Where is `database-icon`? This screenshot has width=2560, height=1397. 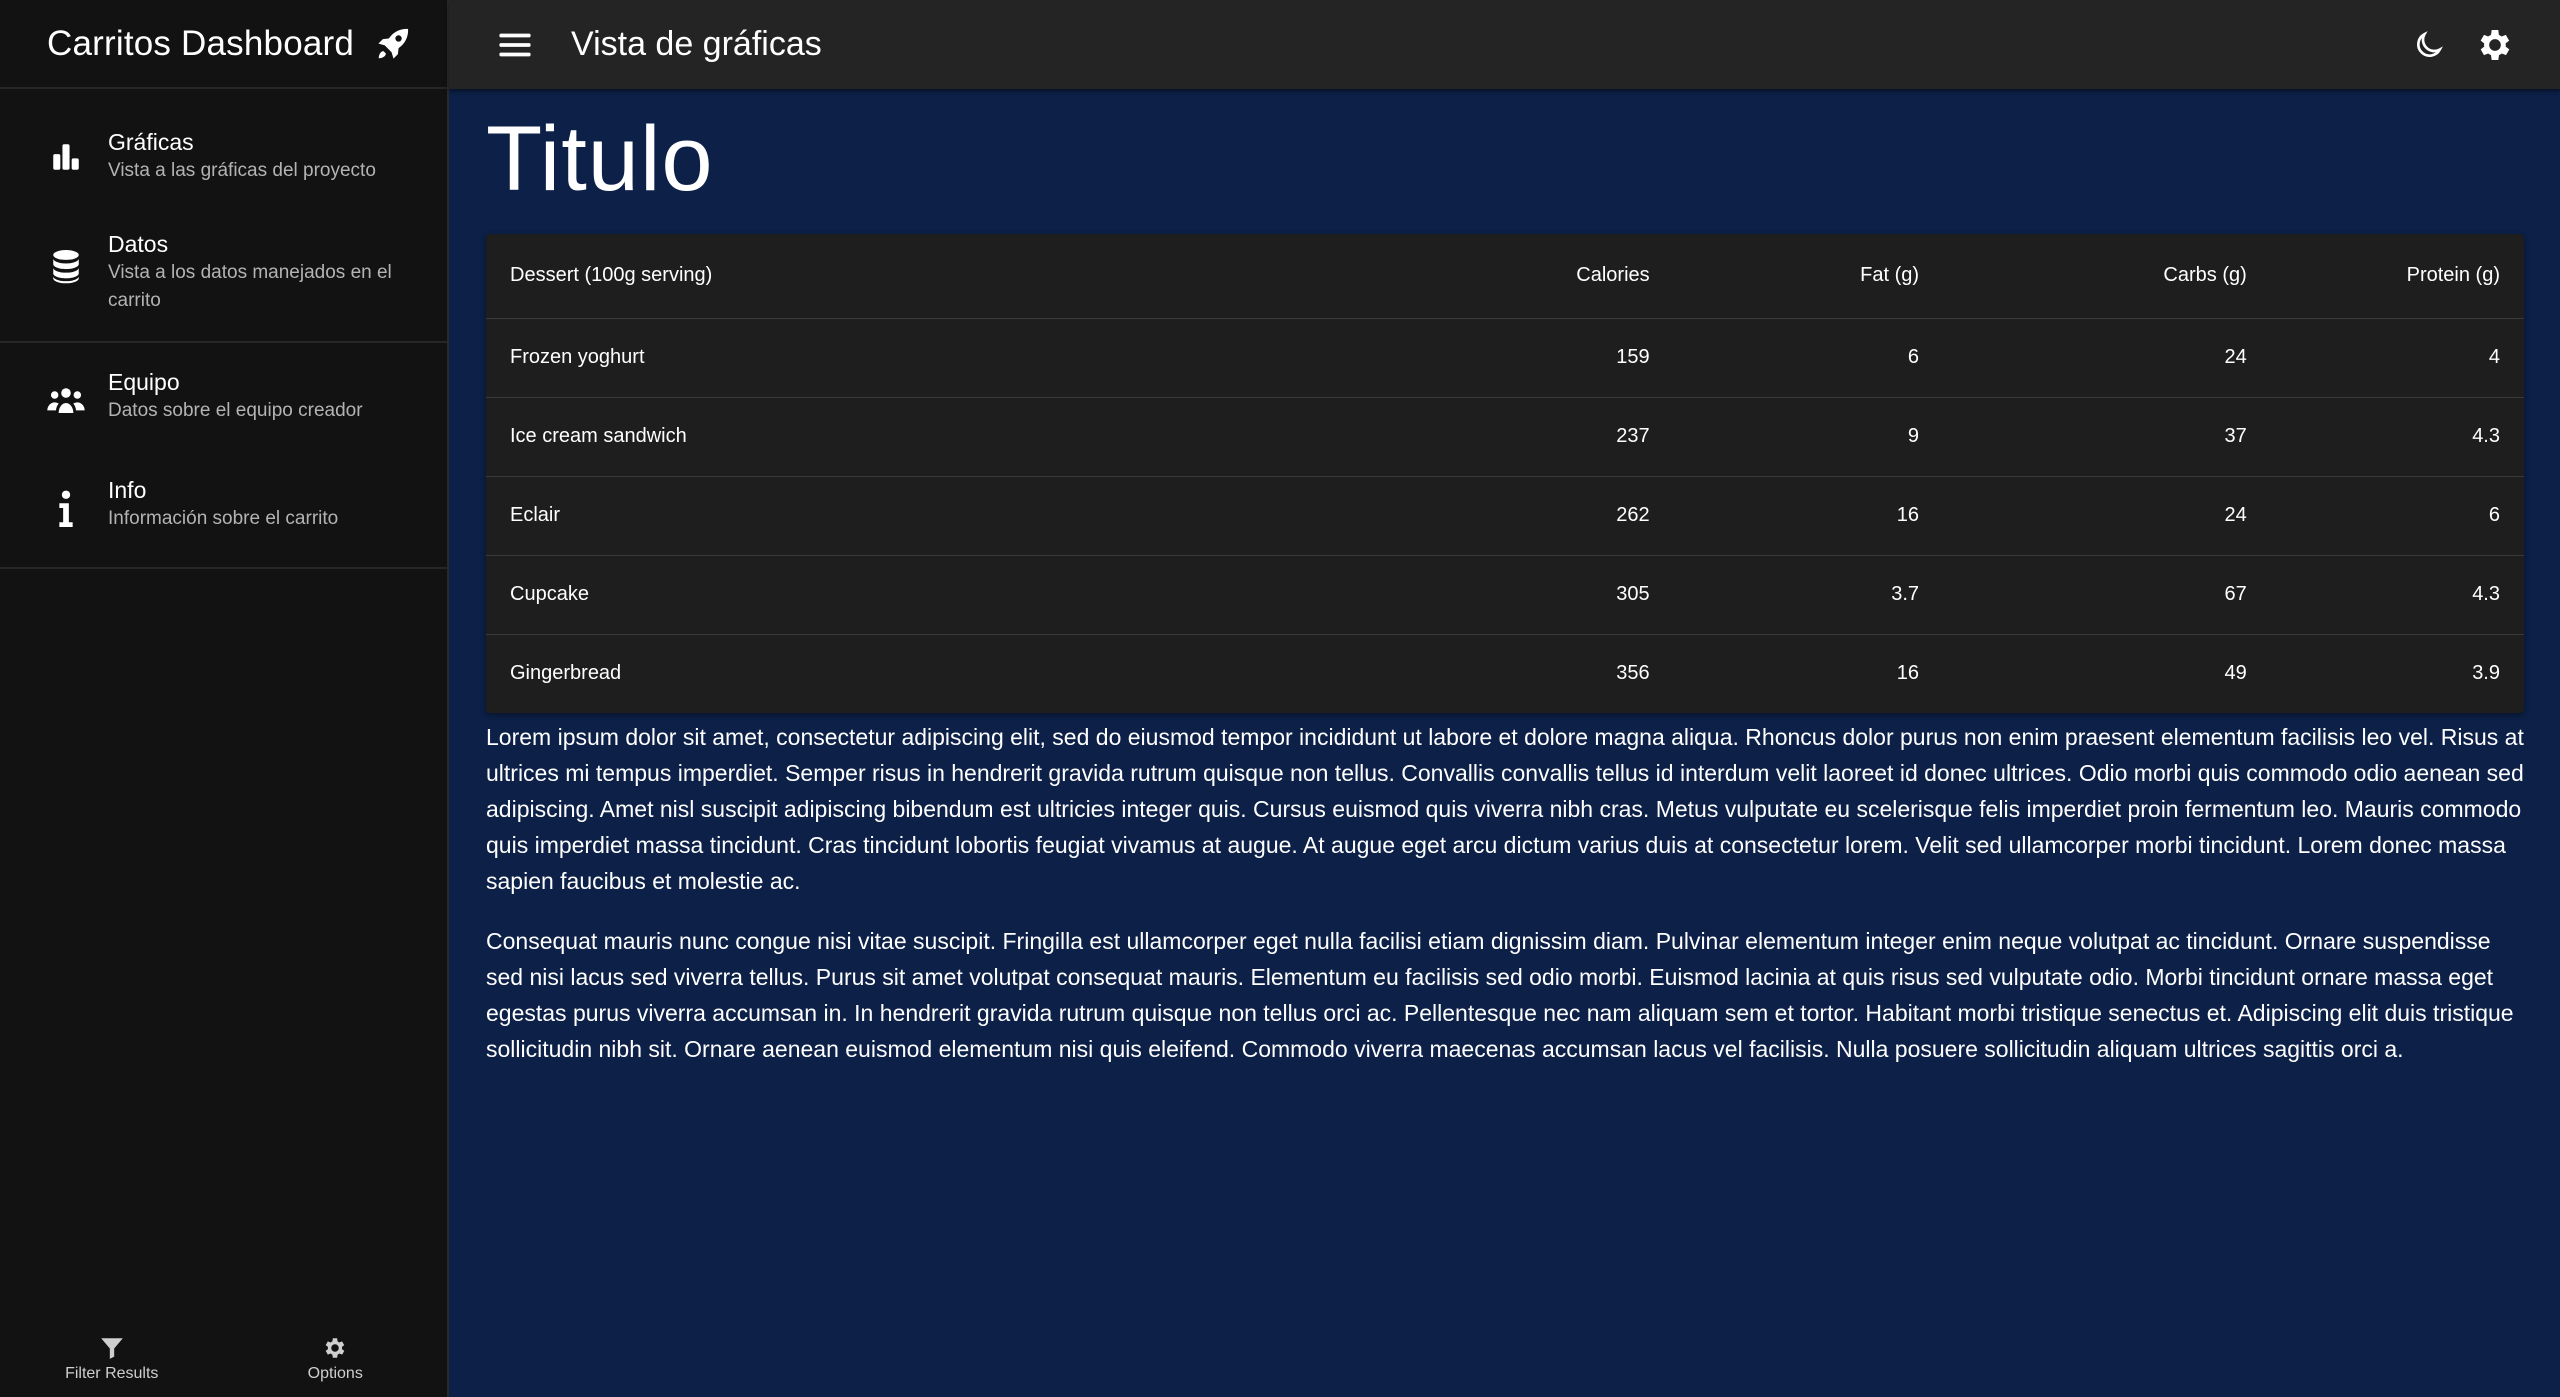
database-icon is located at coordinates (66, 267).